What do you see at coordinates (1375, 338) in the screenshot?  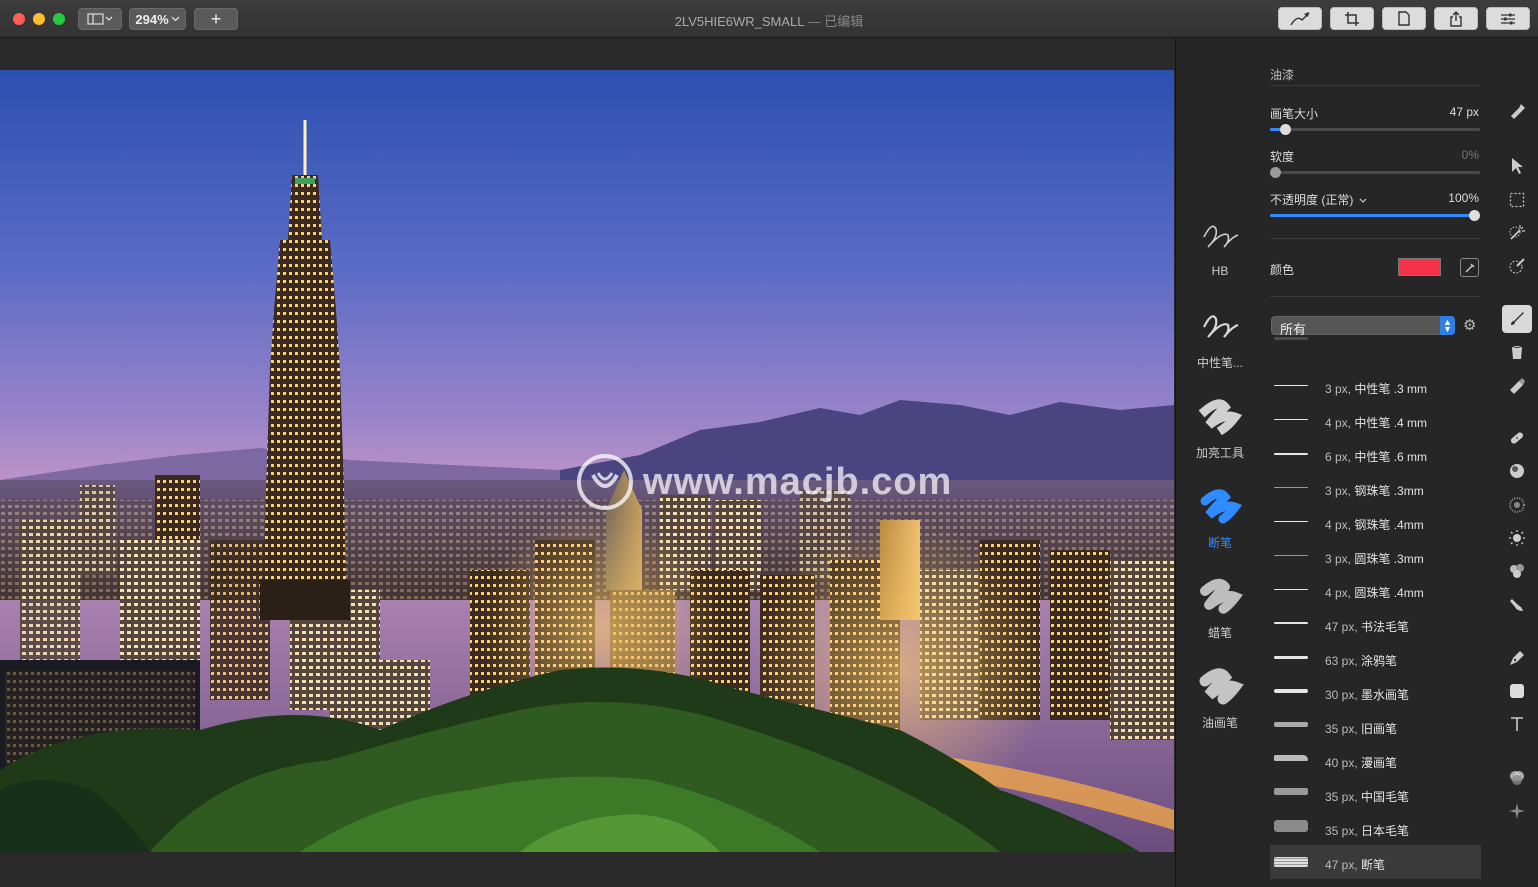 I see `list-item-partial` at bounding box center [1375, 338].